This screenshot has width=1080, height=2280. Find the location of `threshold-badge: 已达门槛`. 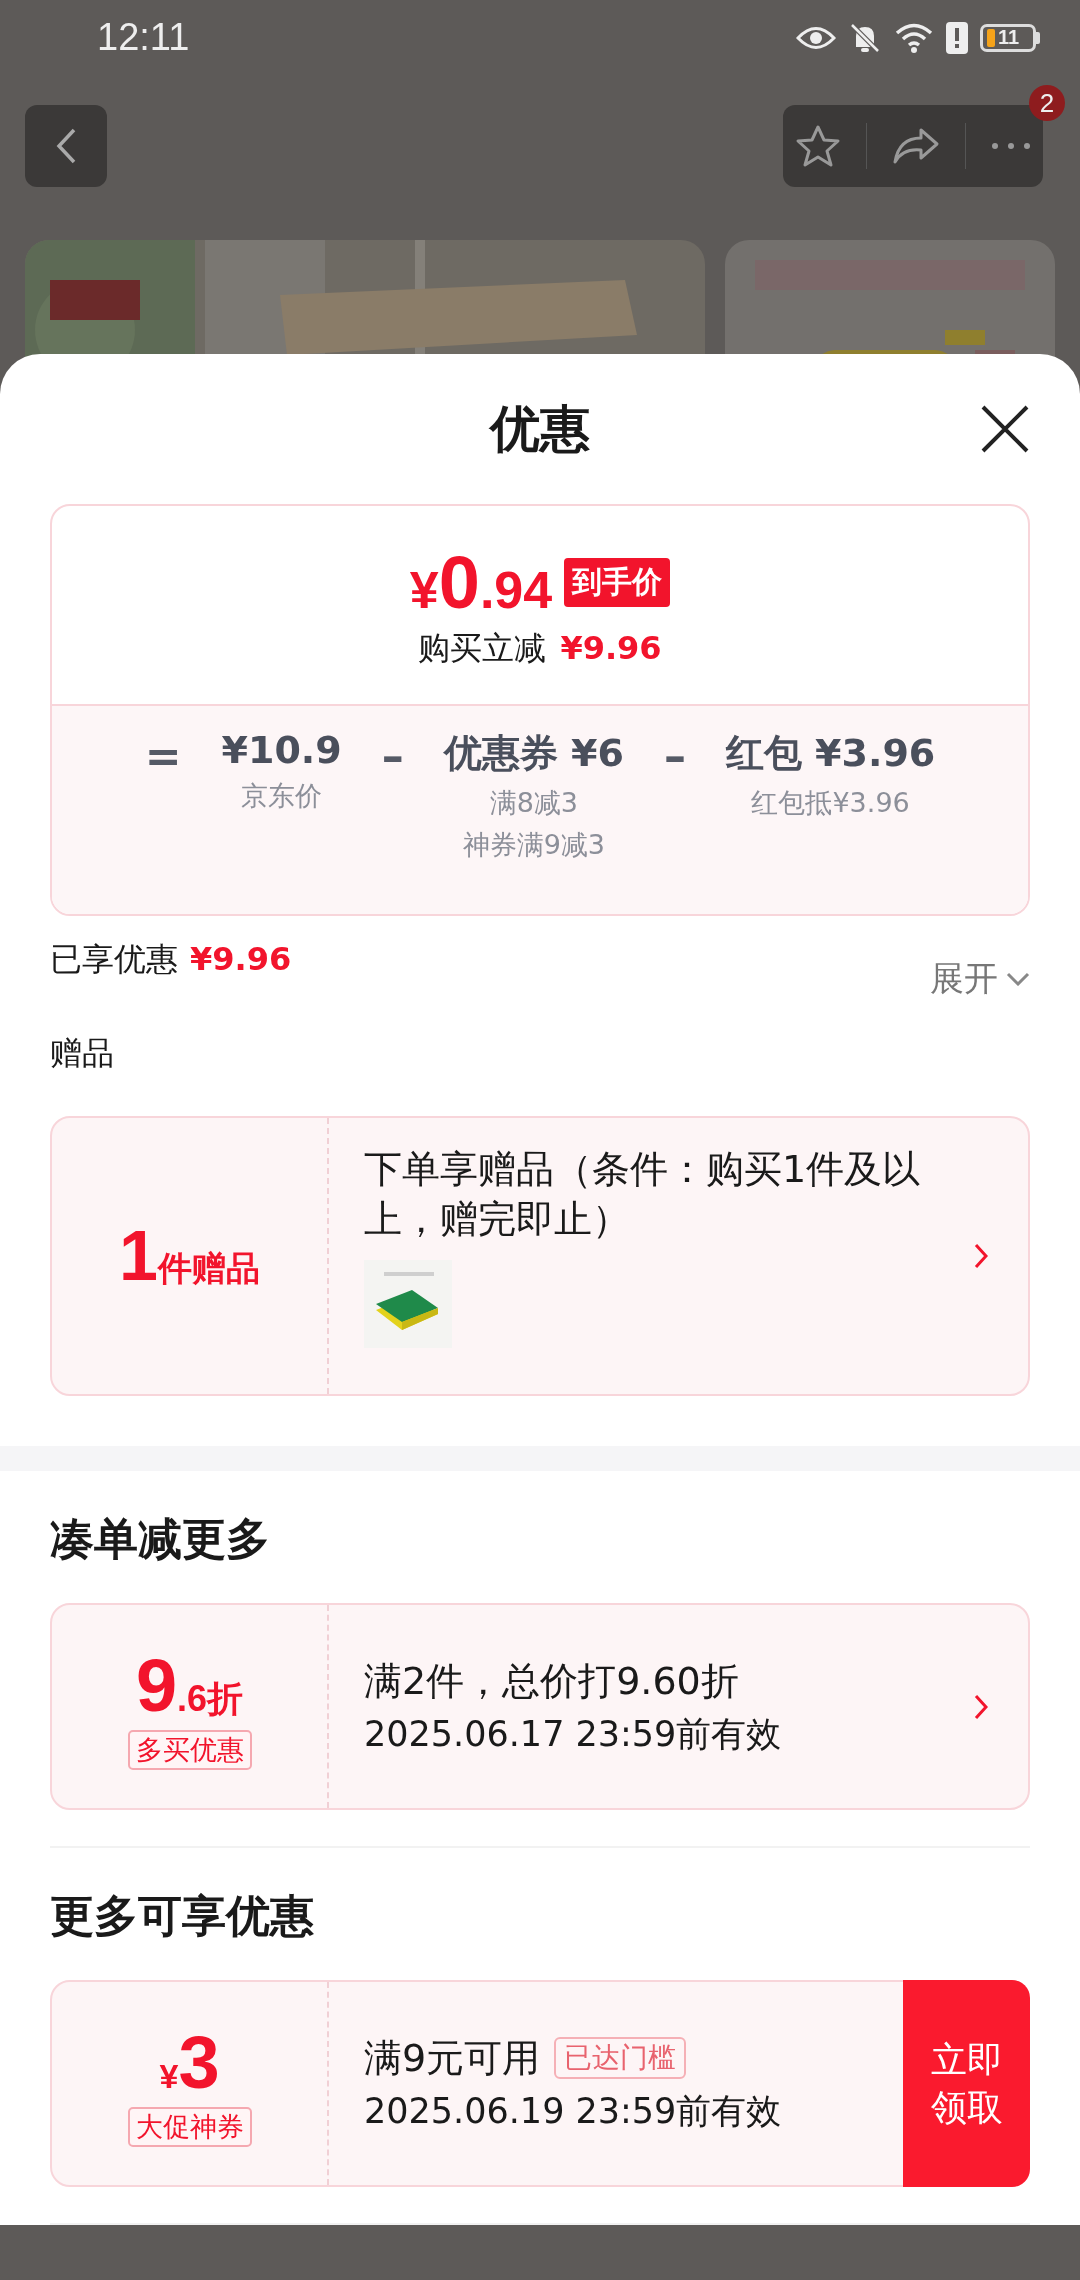

threshold-badge: 已达门槛 is located at coordinates (620, 2058).